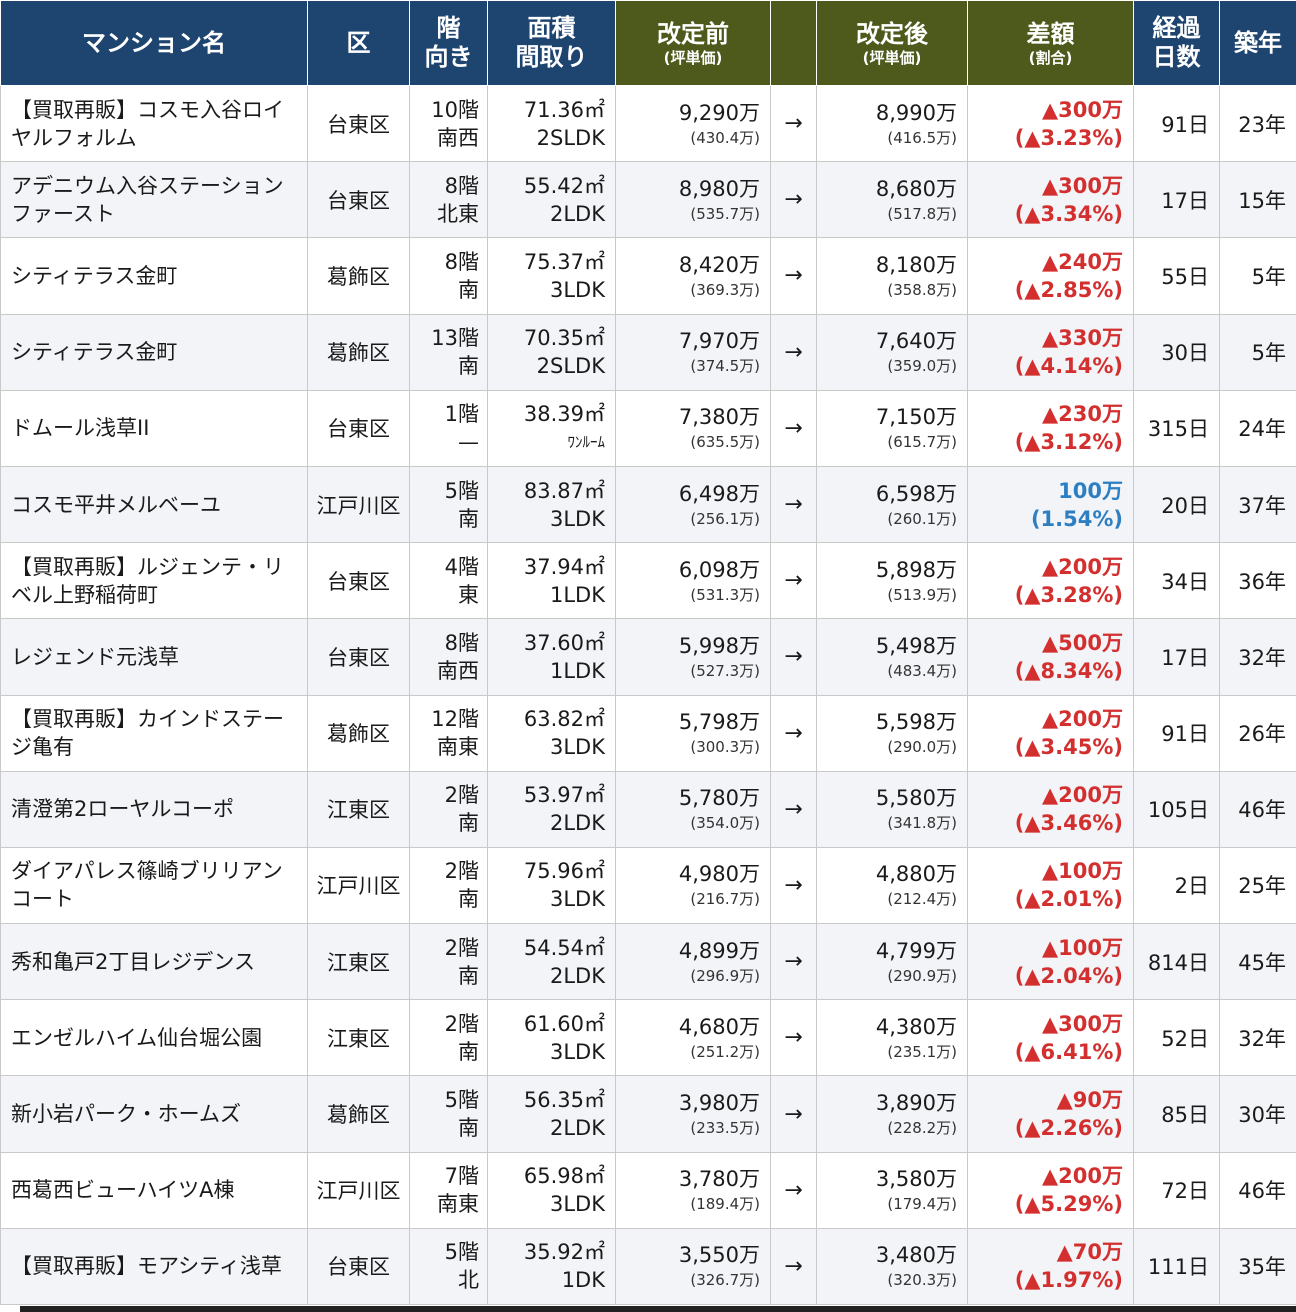 The height and width of the screenshot is (1312, 1296). I want to click on price-difference: ▲200万 (▲3.45%), so click(1050, 733).